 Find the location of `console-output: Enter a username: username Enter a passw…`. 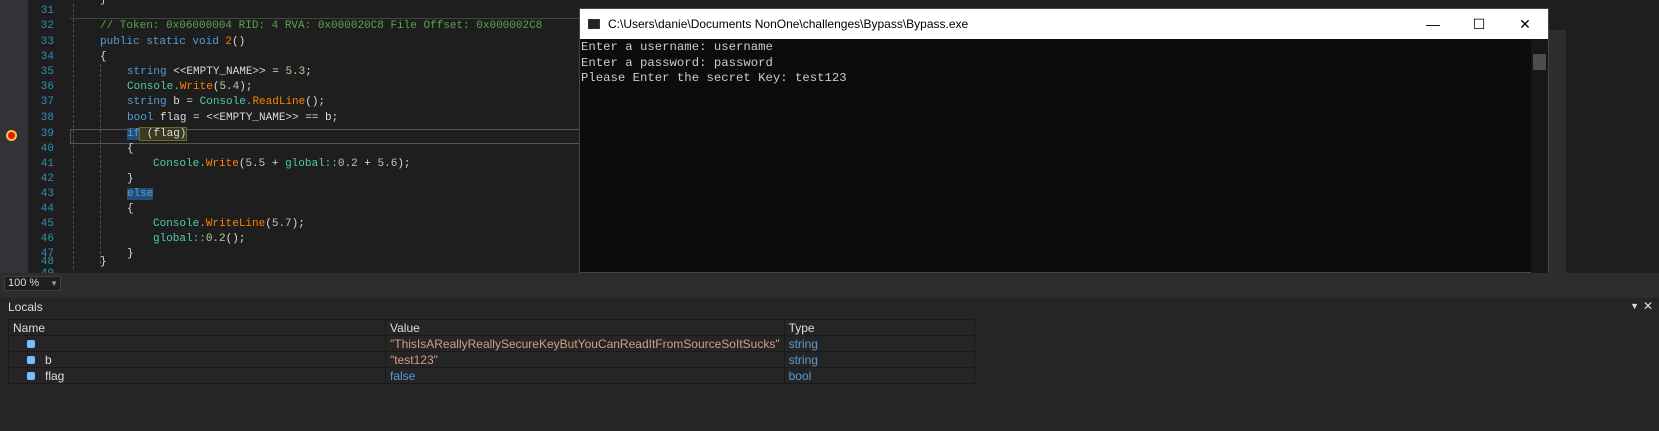

console-output: Enter a username: username Enter a passw… is located at coordinates (714, 62).